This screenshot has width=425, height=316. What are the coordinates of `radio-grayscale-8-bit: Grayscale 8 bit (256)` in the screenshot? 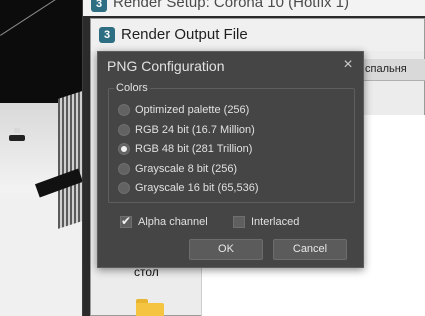 It's located at (177, 169).